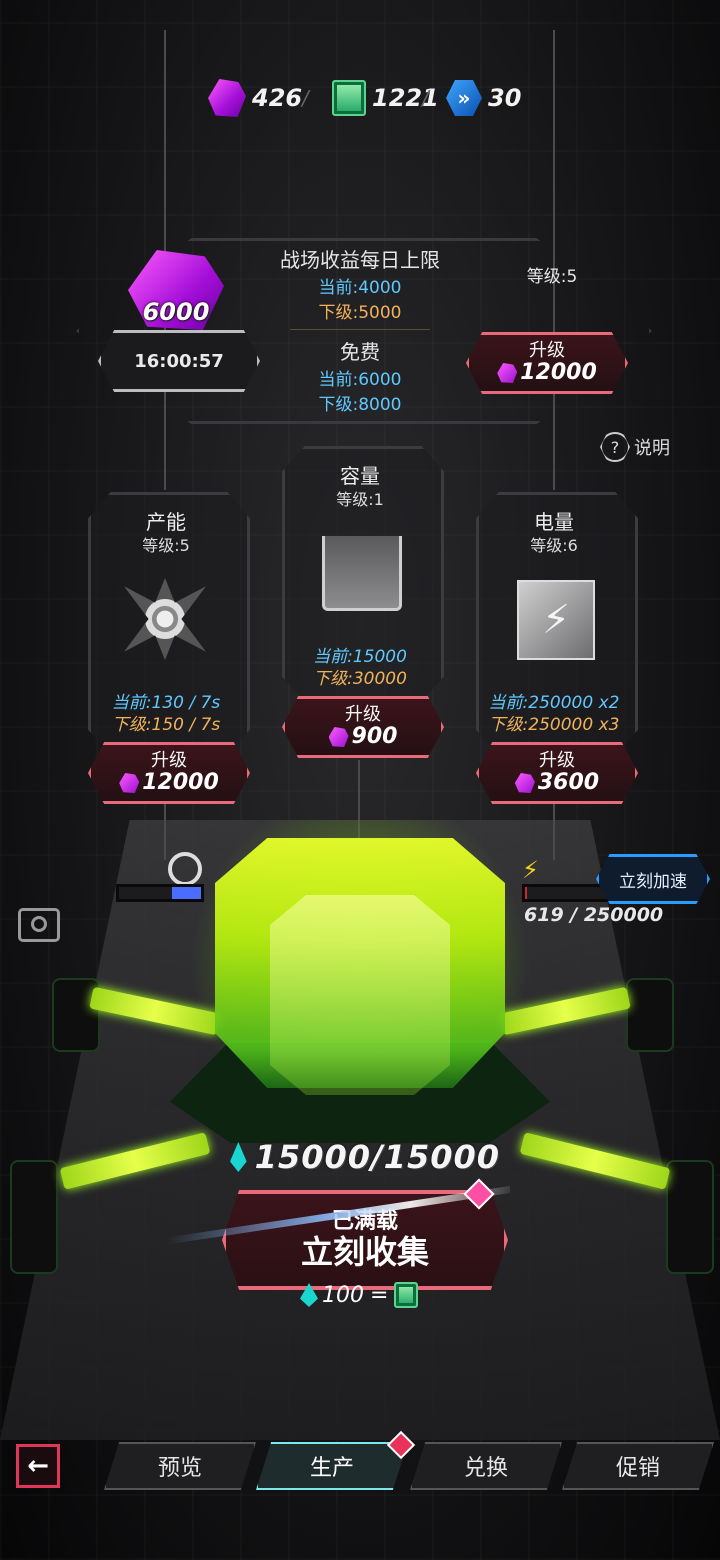 The height and width of the screenshot is (1560, 720). Describe the element at coordinates (39, 925) in the screenshot. I see `camera-icon` at that location.